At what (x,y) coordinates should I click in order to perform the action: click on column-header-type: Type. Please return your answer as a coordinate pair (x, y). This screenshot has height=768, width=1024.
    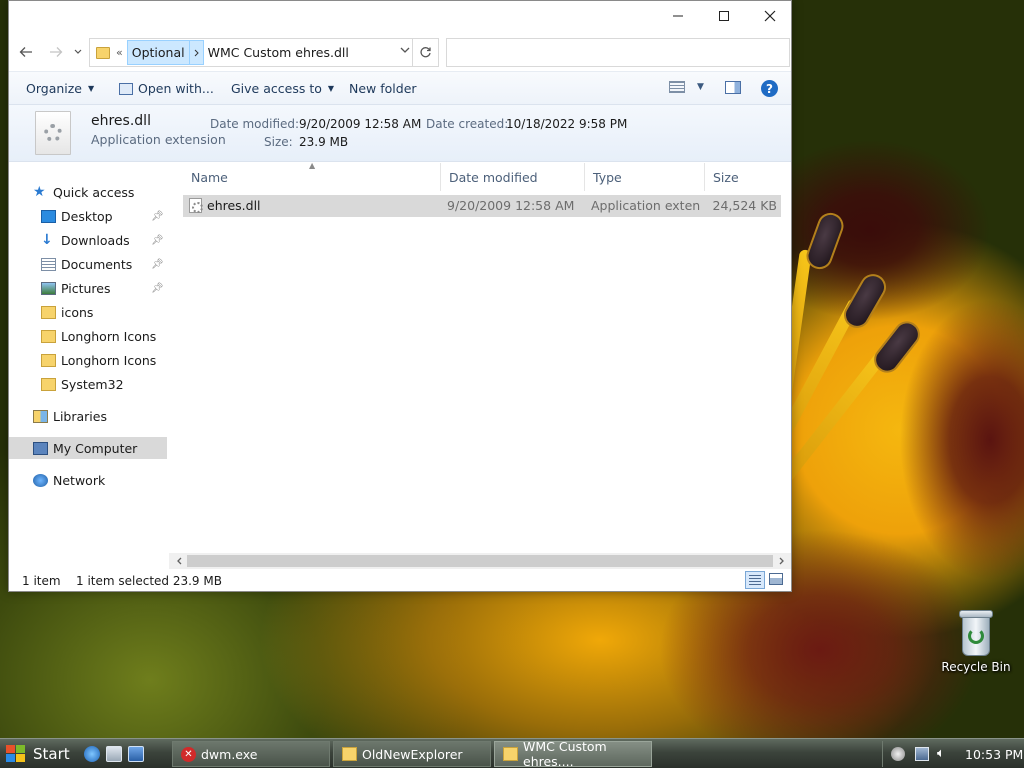
    Looking at the image, I should click on (645, 177).